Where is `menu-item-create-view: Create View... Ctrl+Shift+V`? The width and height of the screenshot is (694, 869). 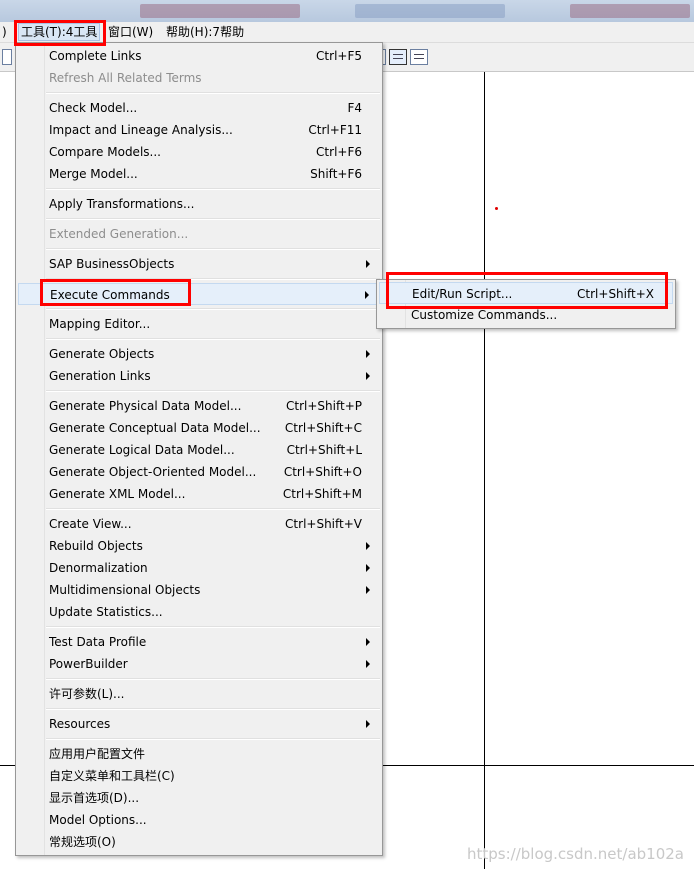
menu-item-create-view: Create View... Ctrl+Shift+V is located at coordinates (199, 524).